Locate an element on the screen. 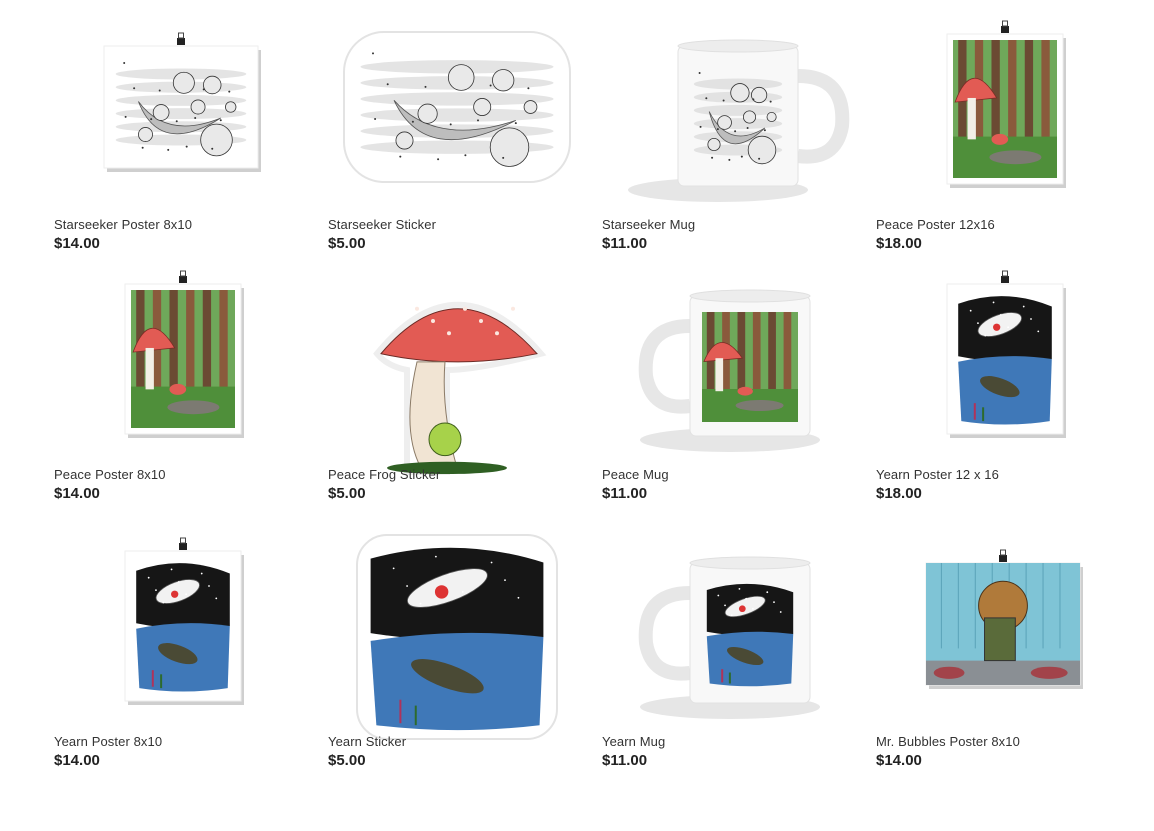  product-title: Peace Poster 12x16 is located at coordinates (935, 224).